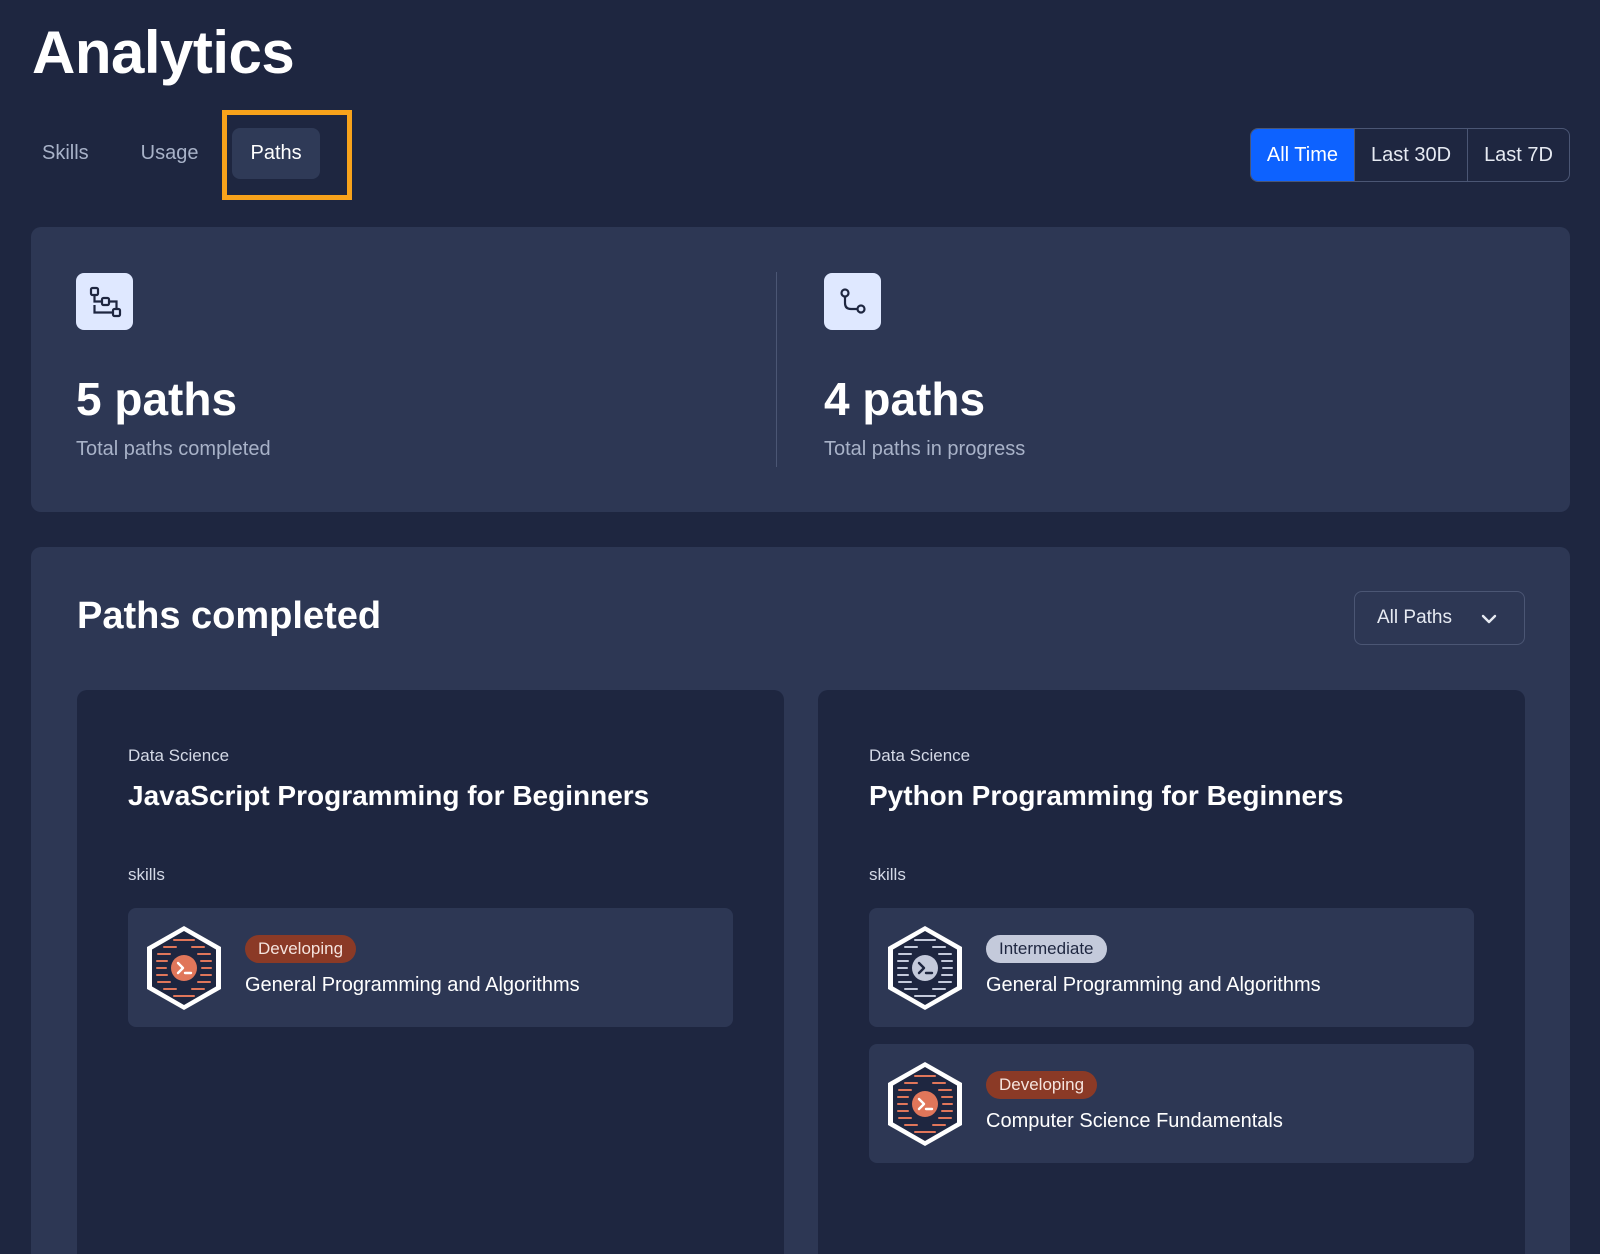  Describe the element at coordinates (1489, 619) in the screenshot. I see `chevron-down-icon` at that location.